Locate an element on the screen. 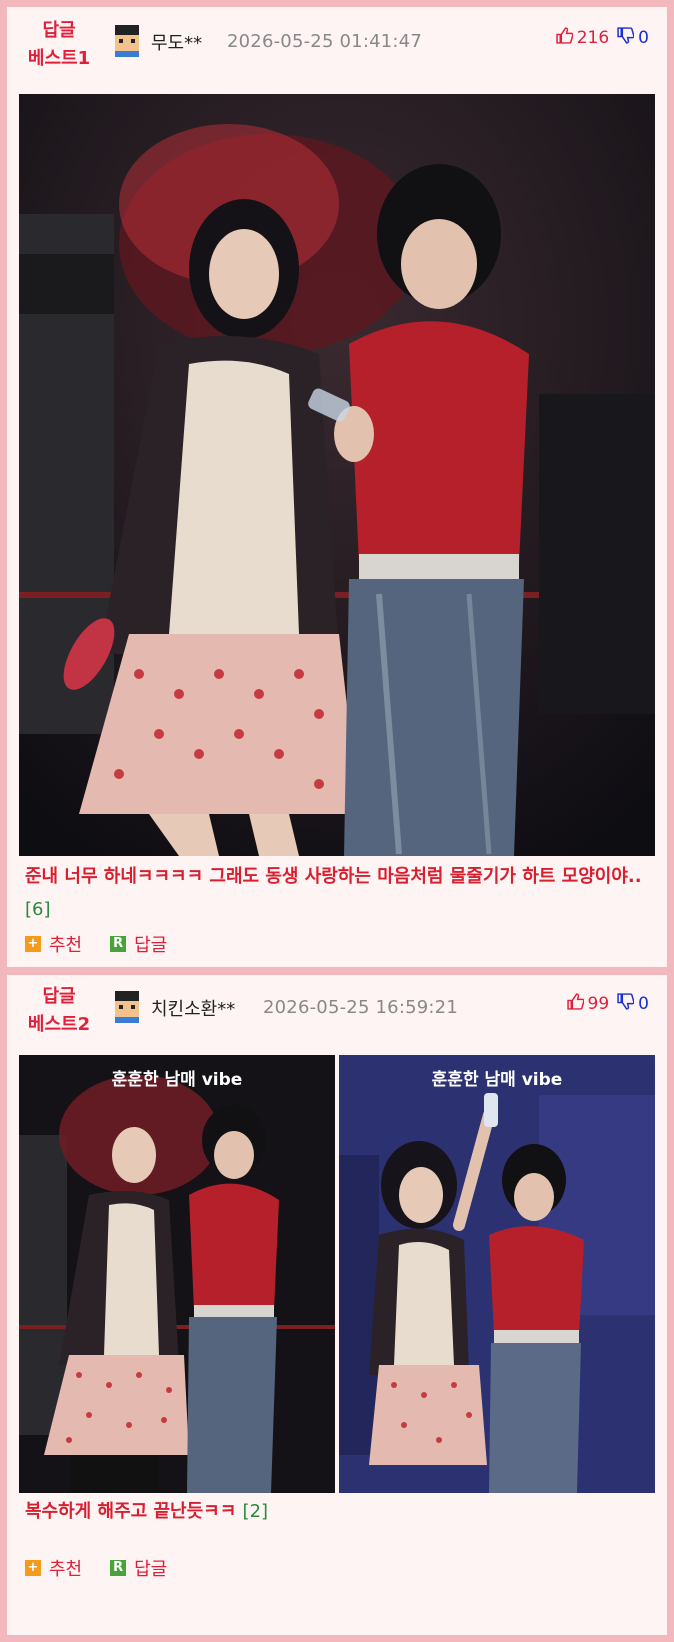 This screenshot has height=1642, width=674. vote-box: 99 0 is located at coordinates (607, 1004).